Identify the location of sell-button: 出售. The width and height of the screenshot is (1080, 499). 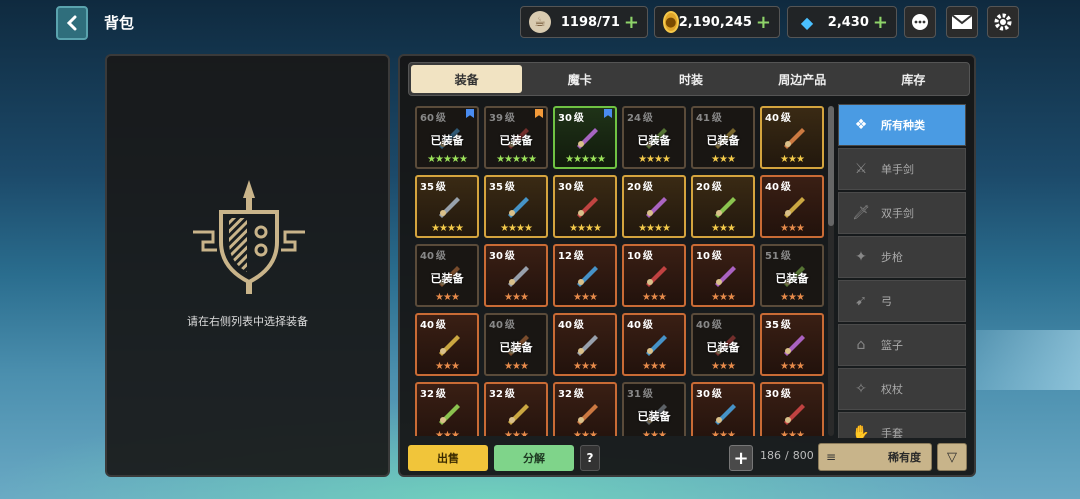
(448, 458).